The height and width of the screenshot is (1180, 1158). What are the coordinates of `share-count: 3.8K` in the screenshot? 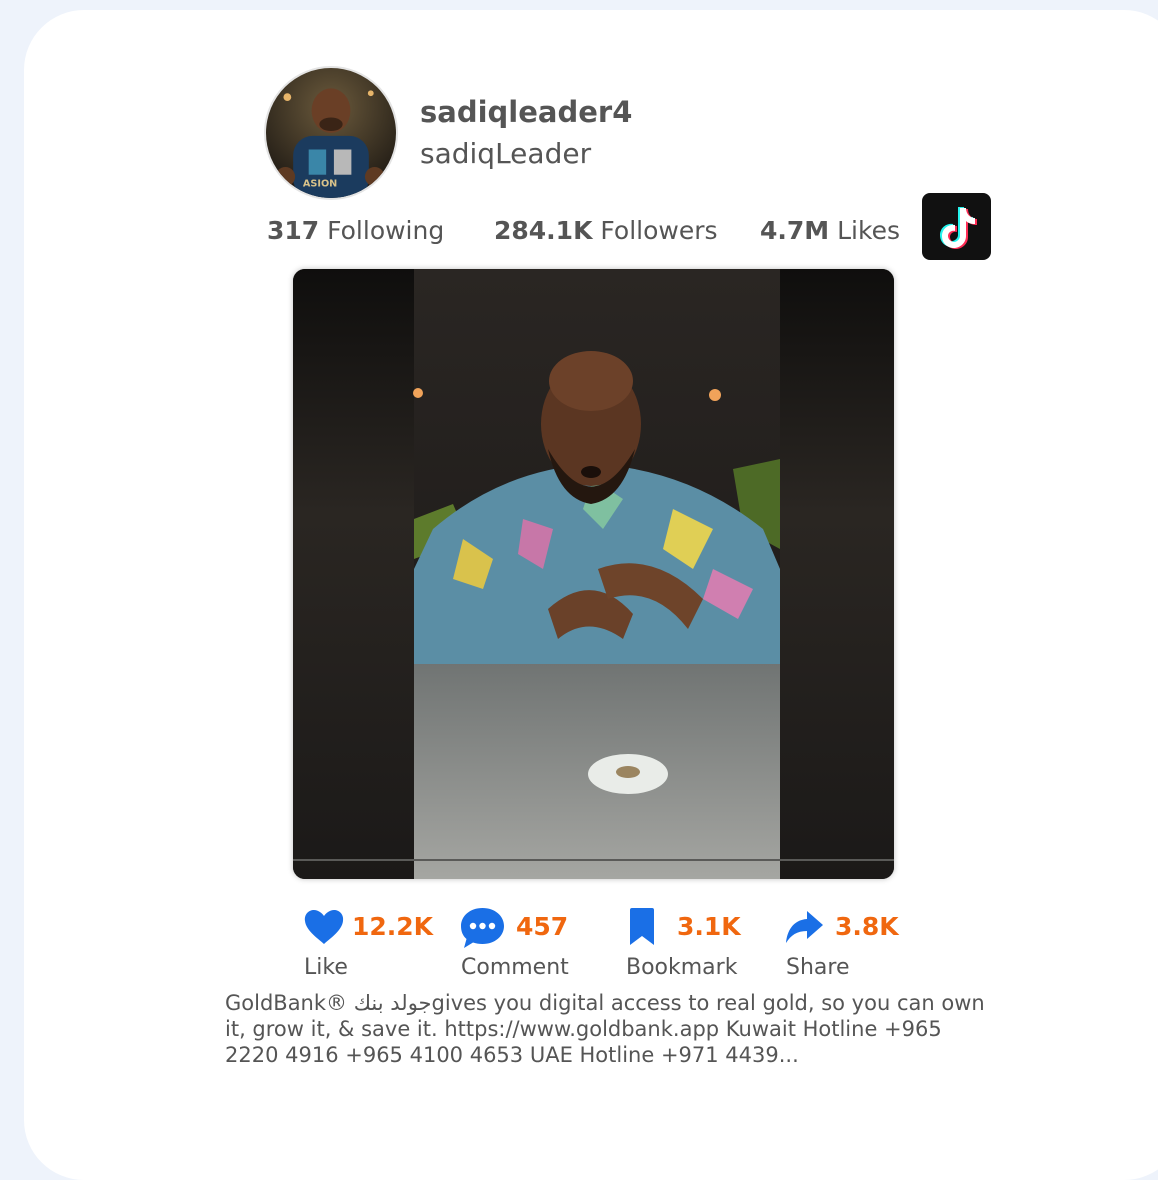 It's located at (867, 926).